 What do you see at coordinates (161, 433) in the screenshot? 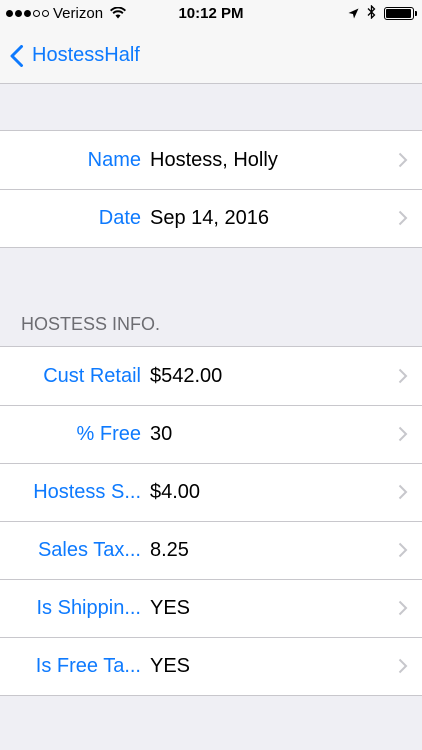
I see `row-value: 30` at bounding box center [161, 433].